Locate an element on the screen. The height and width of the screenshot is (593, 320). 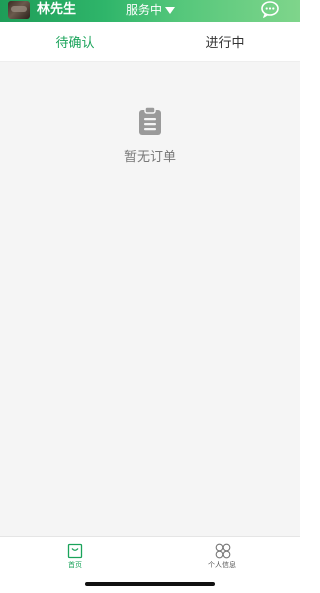
service-status-dropdown: 服务中 is located at coordinates (151, 10).